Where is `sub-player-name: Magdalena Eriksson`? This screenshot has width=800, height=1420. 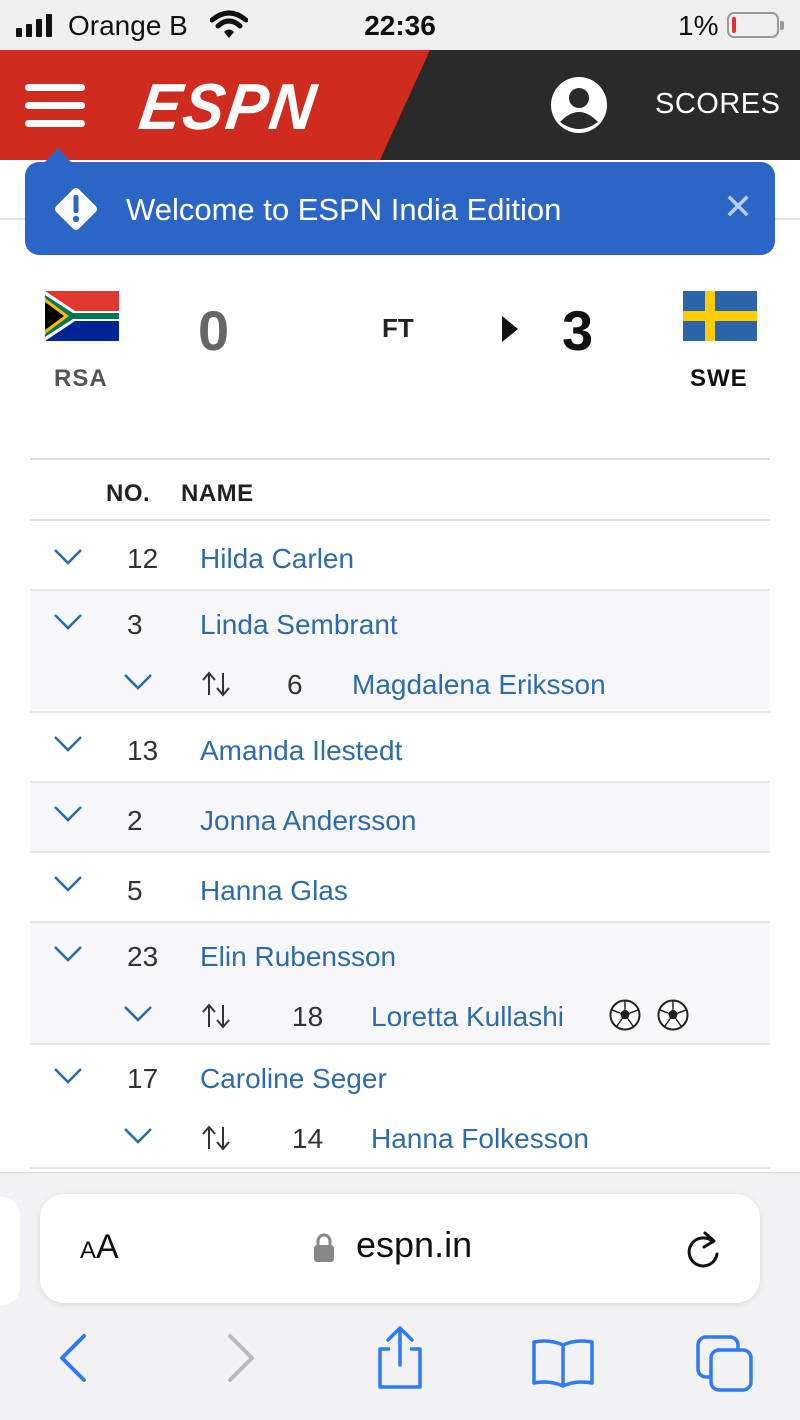
sub-player-name: Magdalena Eriksson is located at coordinates (479, 685).